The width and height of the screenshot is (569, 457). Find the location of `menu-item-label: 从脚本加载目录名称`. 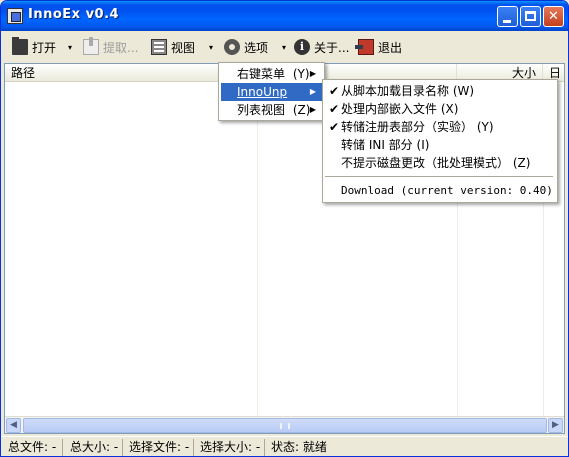

menu-item-label: 从脚本加载目录名称 is located at coordinates (395, 91).